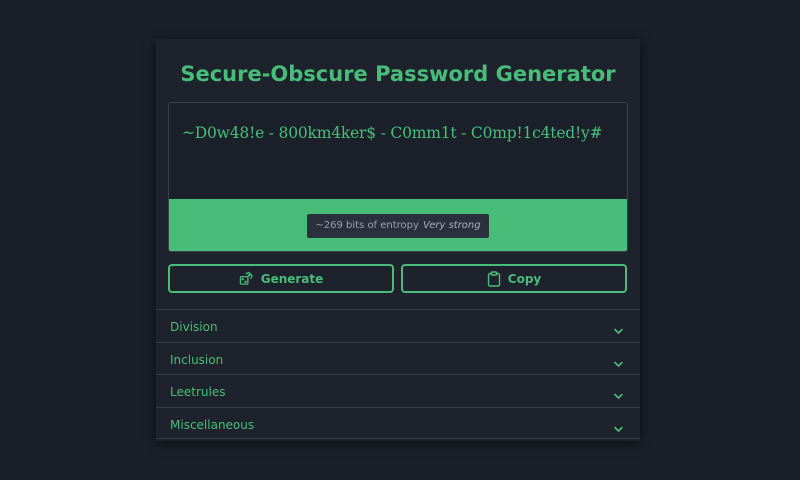  I want to click on strength-bar: ~269 bits of entropy Very strong, so click(398, 225).